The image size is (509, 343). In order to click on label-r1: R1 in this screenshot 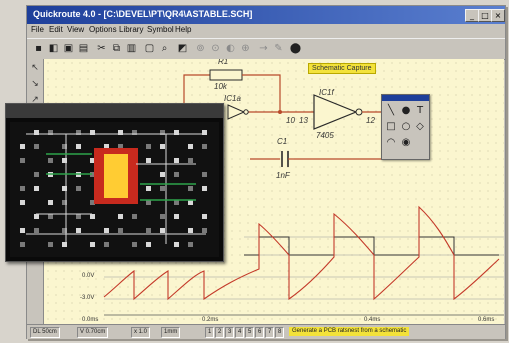, I will do `click(223, 62)`.